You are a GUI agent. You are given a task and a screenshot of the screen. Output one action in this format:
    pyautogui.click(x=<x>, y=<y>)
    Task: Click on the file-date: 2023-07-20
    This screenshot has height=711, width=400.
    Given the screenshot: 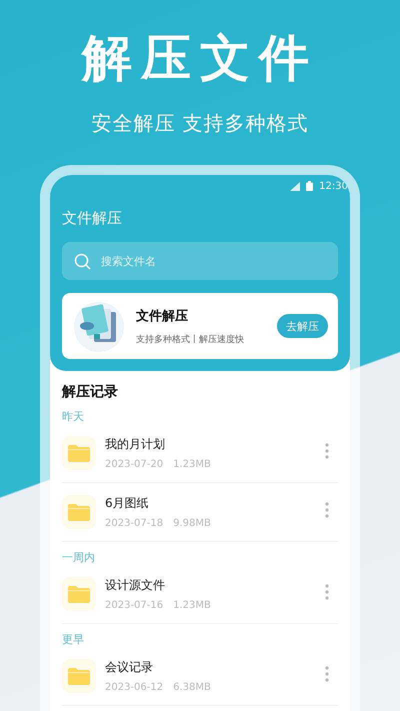 What is the action you would take?
    pyautogui.click(x=134, y=464)
    